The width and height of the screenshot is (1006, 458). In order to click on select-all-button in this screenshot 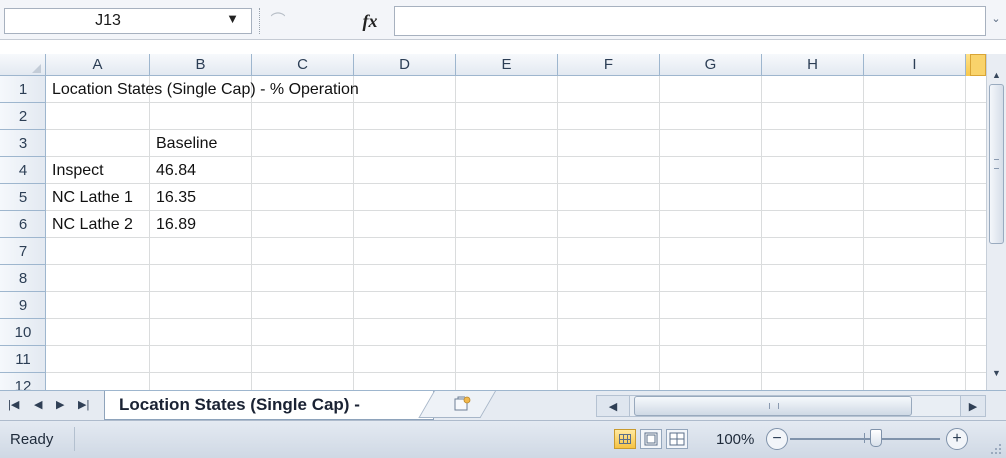, I will do `click(23, 65)`.